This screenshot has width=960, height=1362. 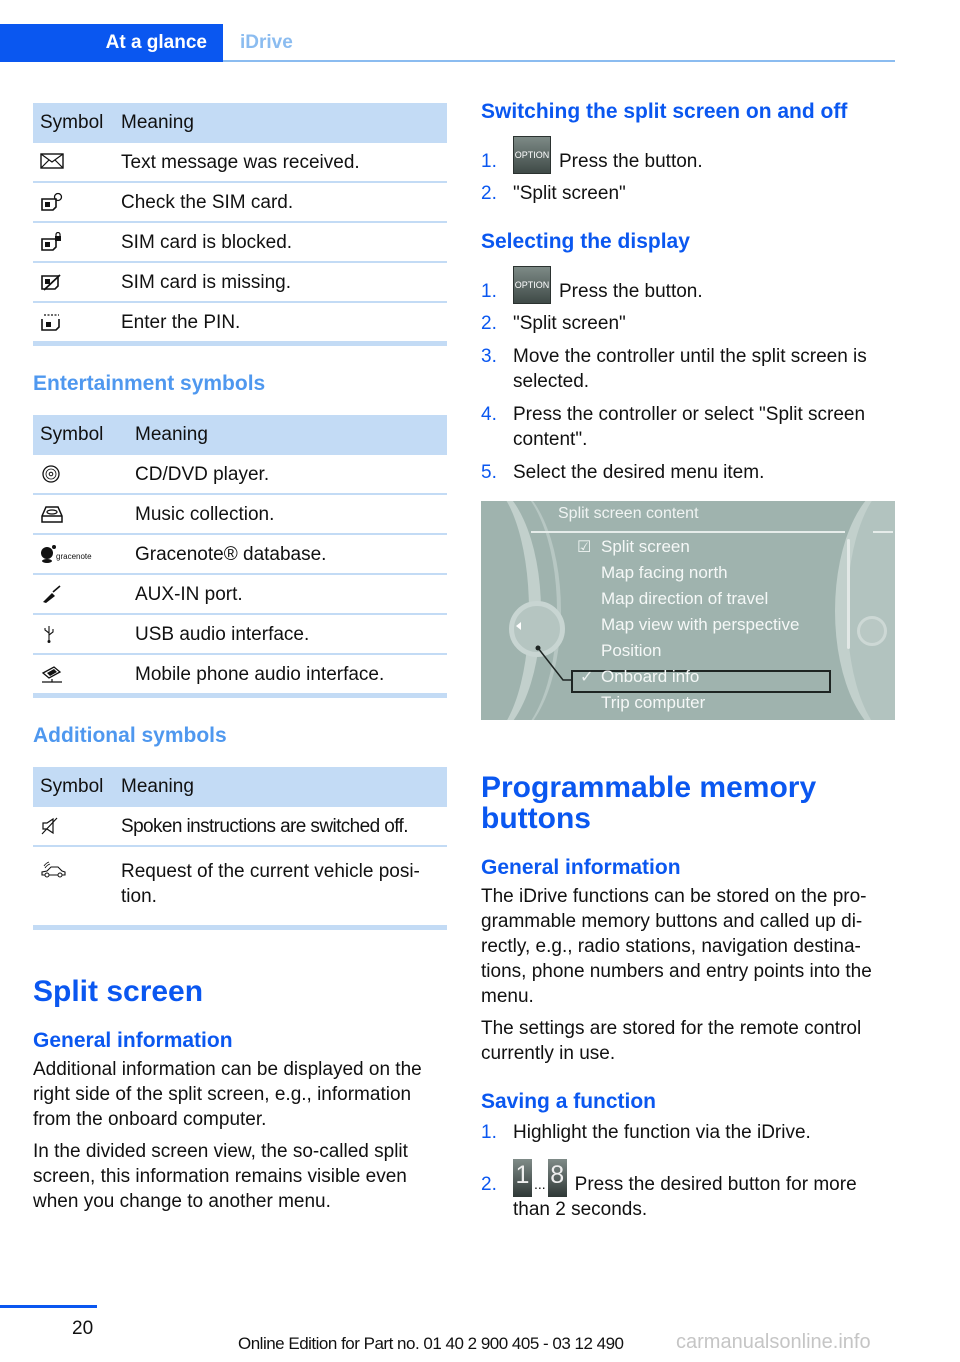 What do you see at coordinates (280, 202) in the screenshot?
I see `meaning-cell: Check the SIM card.` at bounding box center [280, 202].